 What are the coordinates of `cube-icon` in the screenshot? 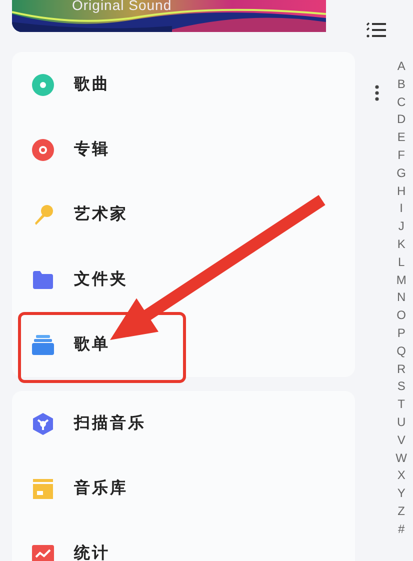 It's located at (43, 423).